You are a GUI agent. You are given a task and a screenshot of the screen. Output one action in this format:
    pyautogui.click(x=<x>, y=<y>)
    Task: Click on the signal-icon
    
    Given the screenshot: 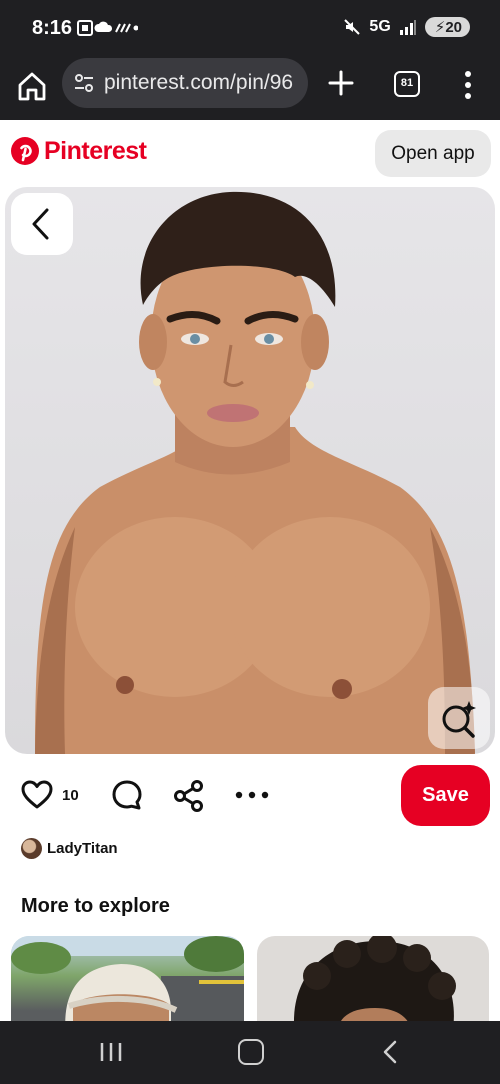 What is the action you would take?
    pyautogui.click(x=407, y=27)
    